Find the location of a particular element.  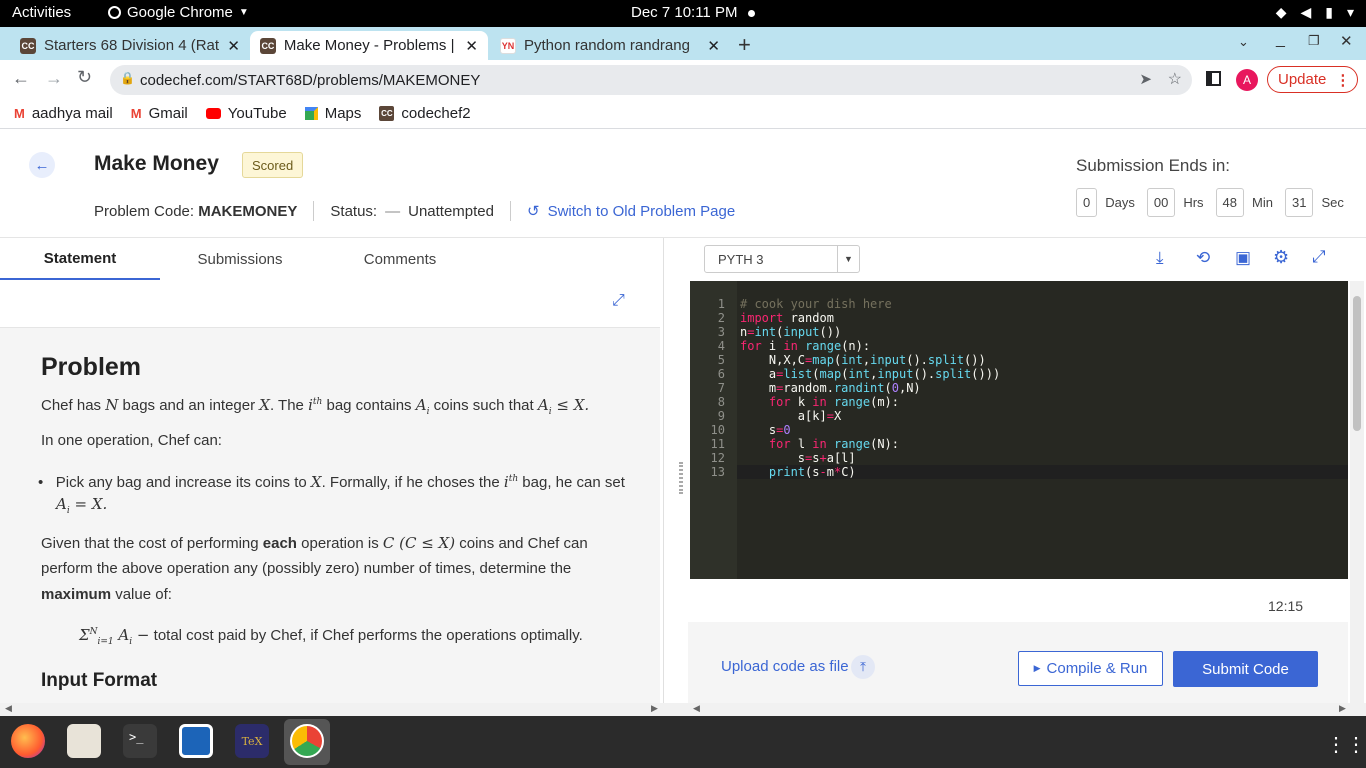

new-tab-button: + is located at coordinates (744, 45).